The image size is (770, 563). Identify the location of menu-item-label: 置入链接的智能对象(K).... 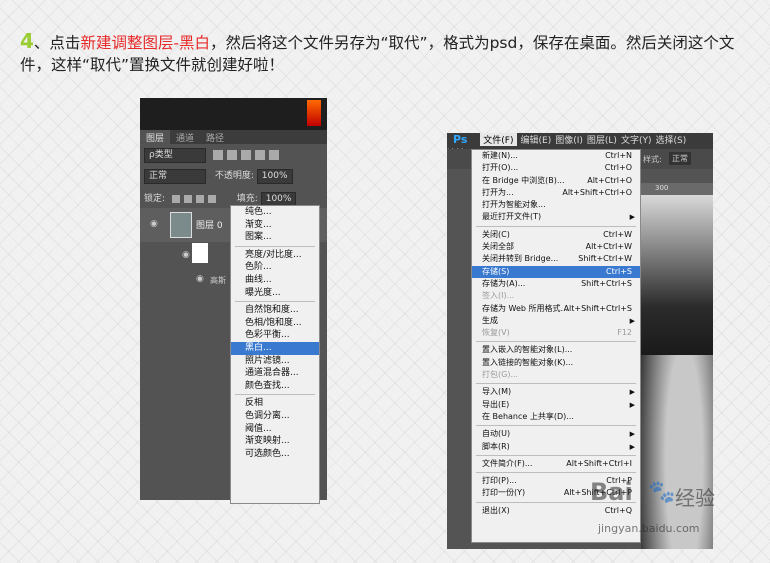
(528, 362).